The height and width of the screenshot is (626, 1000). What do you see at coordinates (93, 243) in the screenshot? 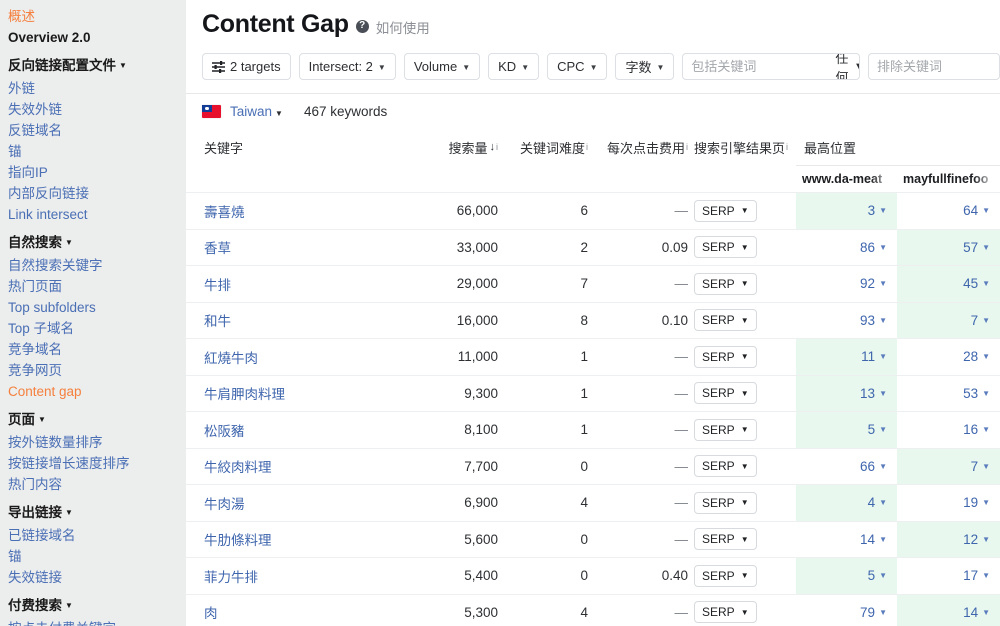
I see `sidebar-item-10: 自然搜索 ▼` at bounding box center [93, 243].